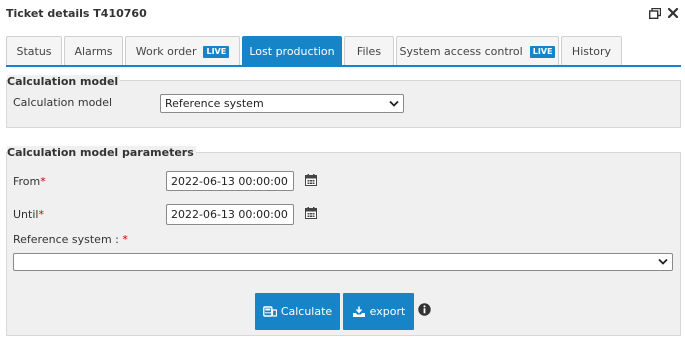 This screenshot has height=341, width=685. I want to click on reference-system-label: Reference system : *, so click(70, 239).